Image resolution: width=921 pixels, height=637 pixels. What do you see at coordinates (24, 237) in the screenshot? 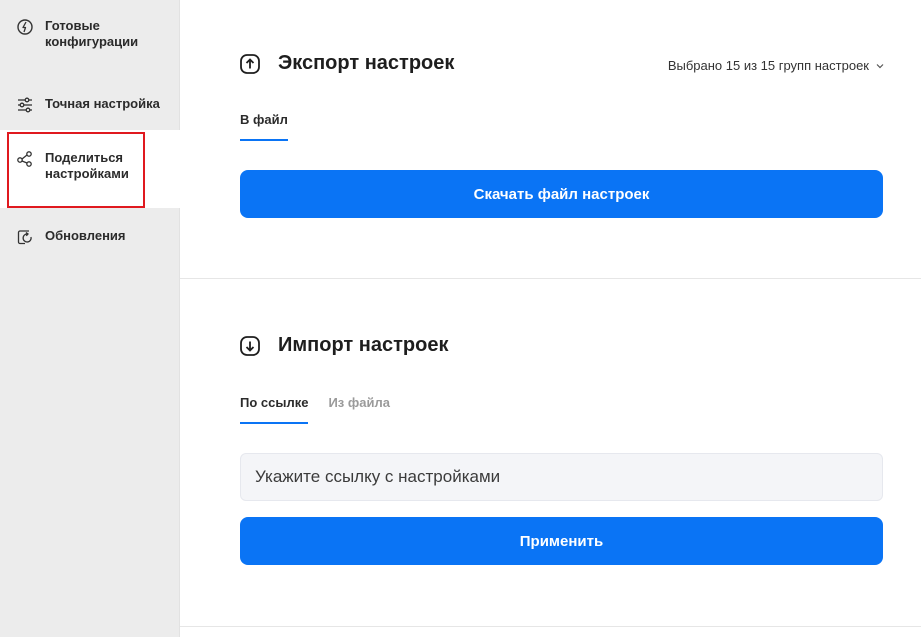
I see `update-icon` at bounding box center [24, 237].